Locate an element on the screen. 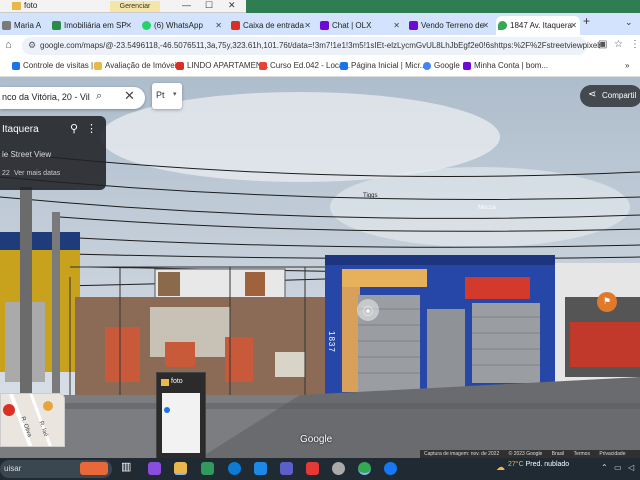 The image size is (640, 480). task-view-icon: ▥ is located at coordinates (127, 466).